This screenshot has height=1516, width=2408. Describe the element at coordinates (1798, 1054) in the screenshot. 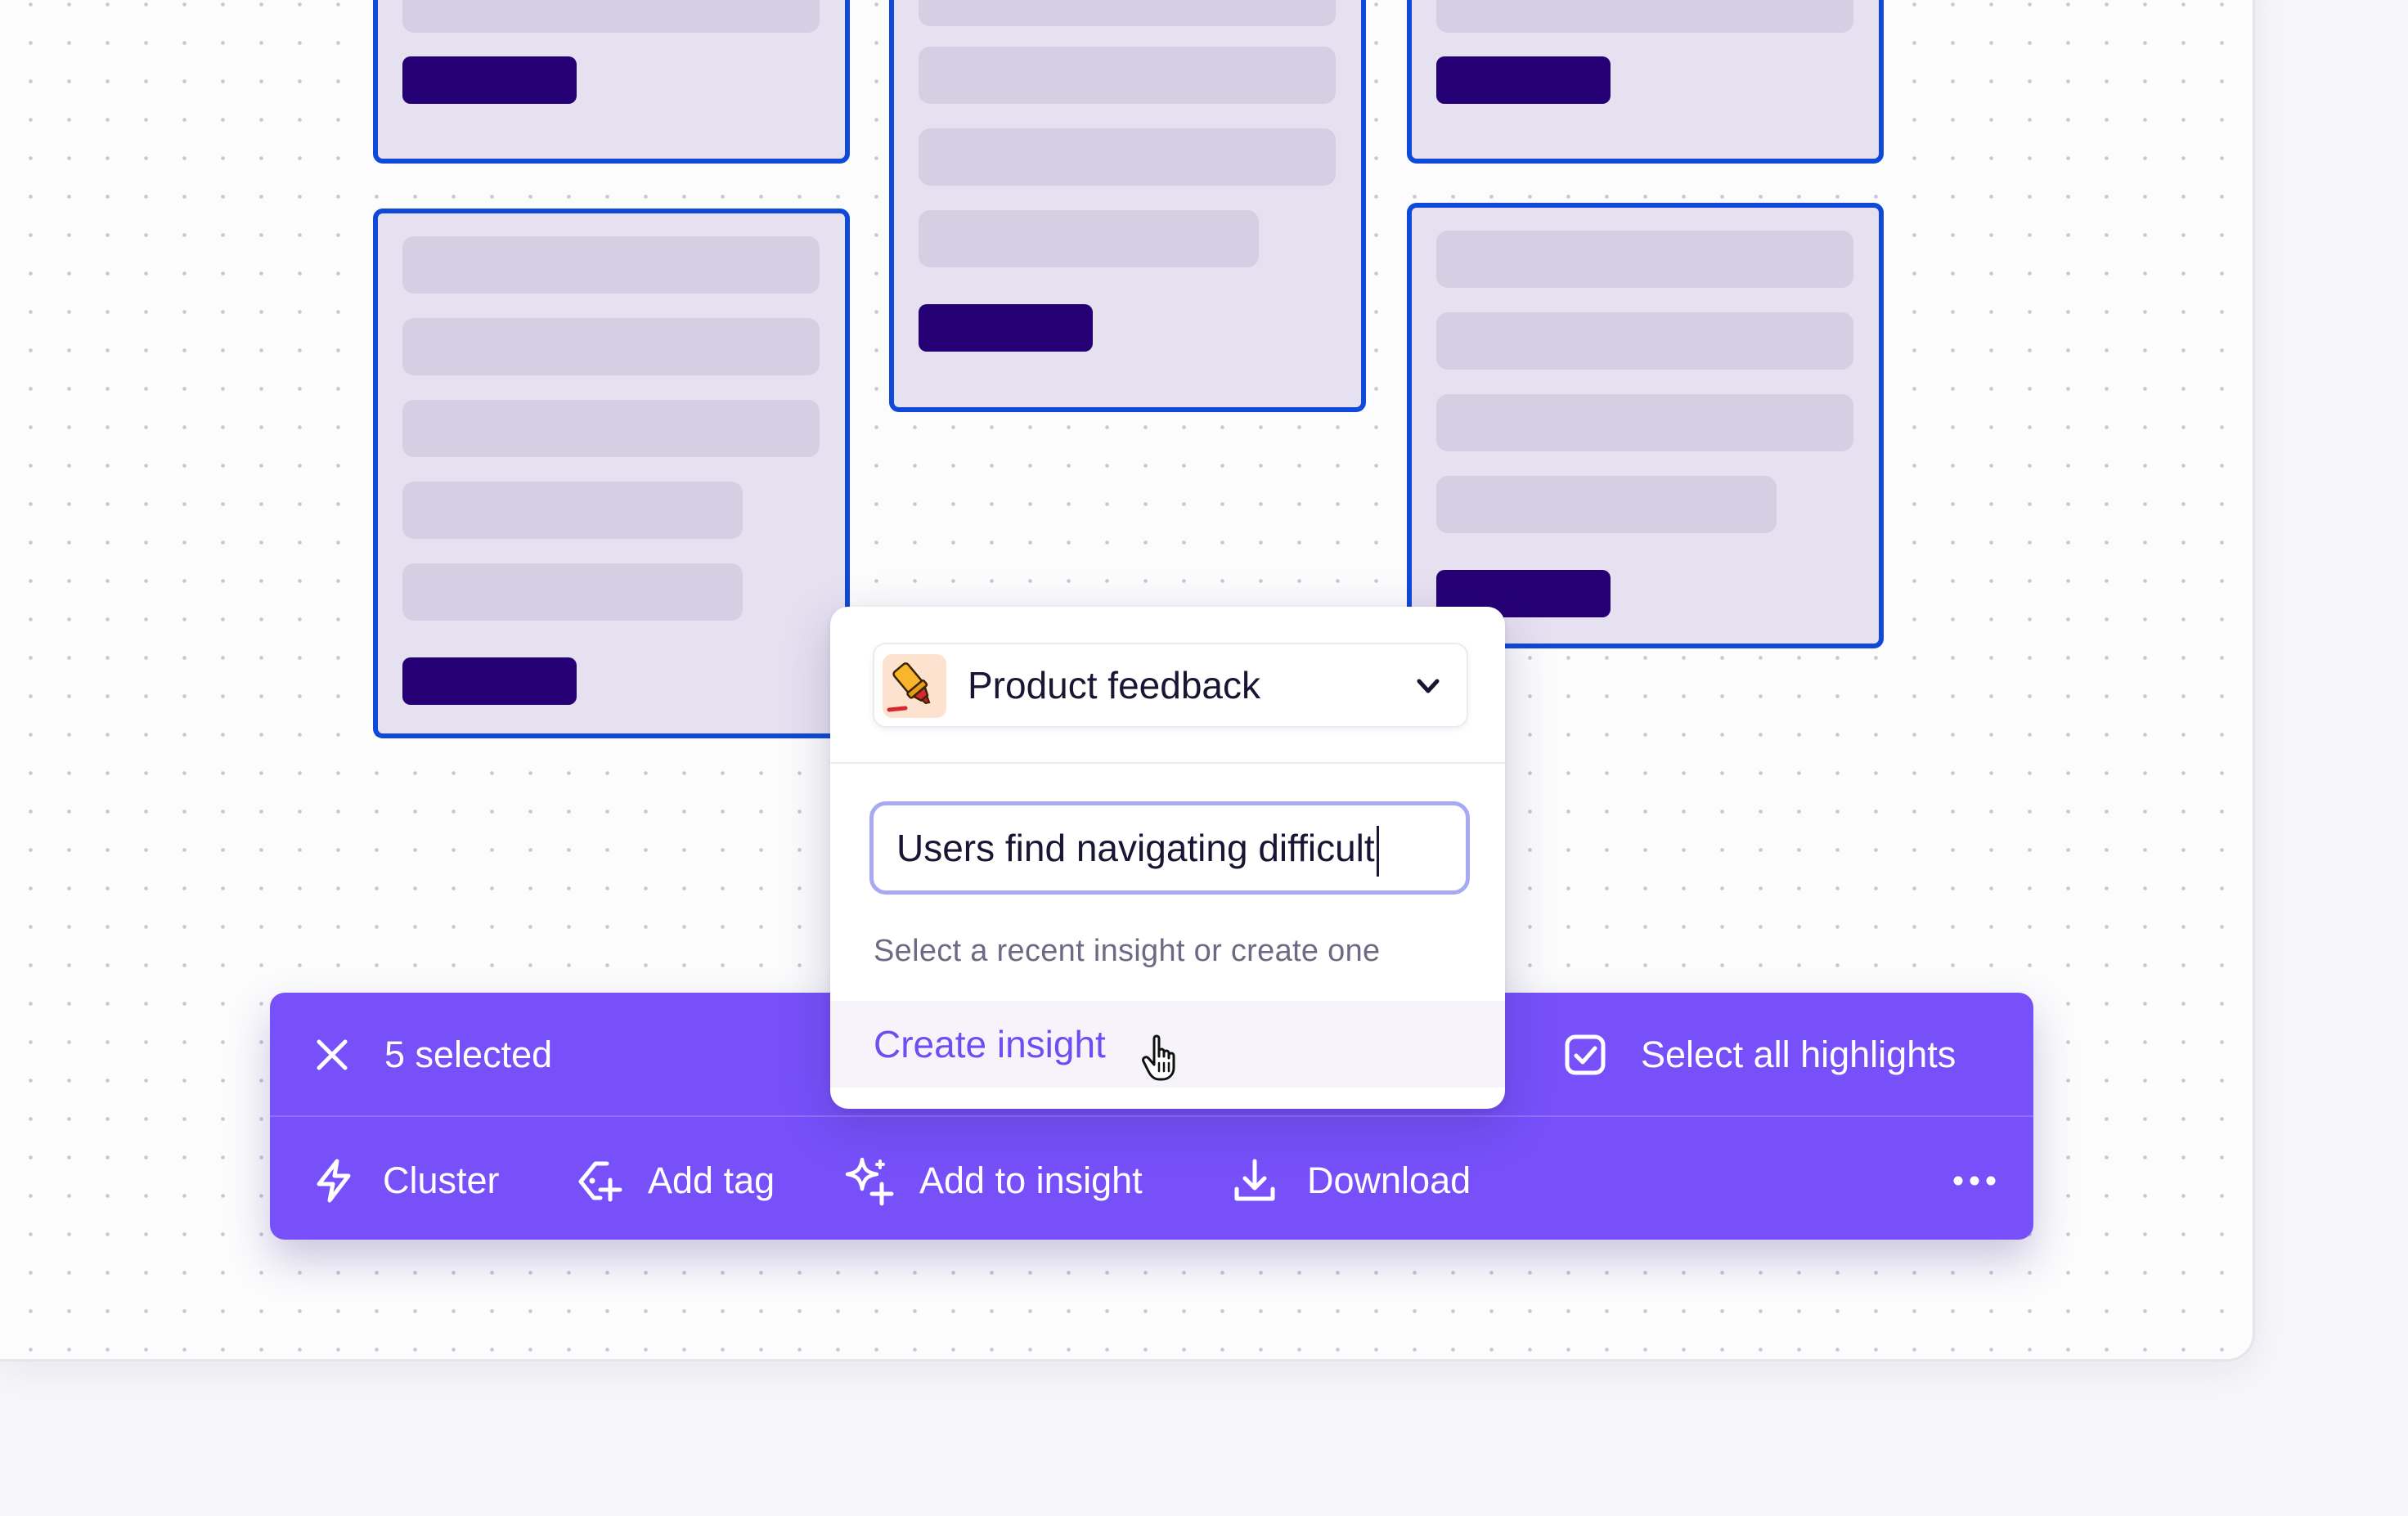

I see `select-all-label: Select all highlights` at that location.